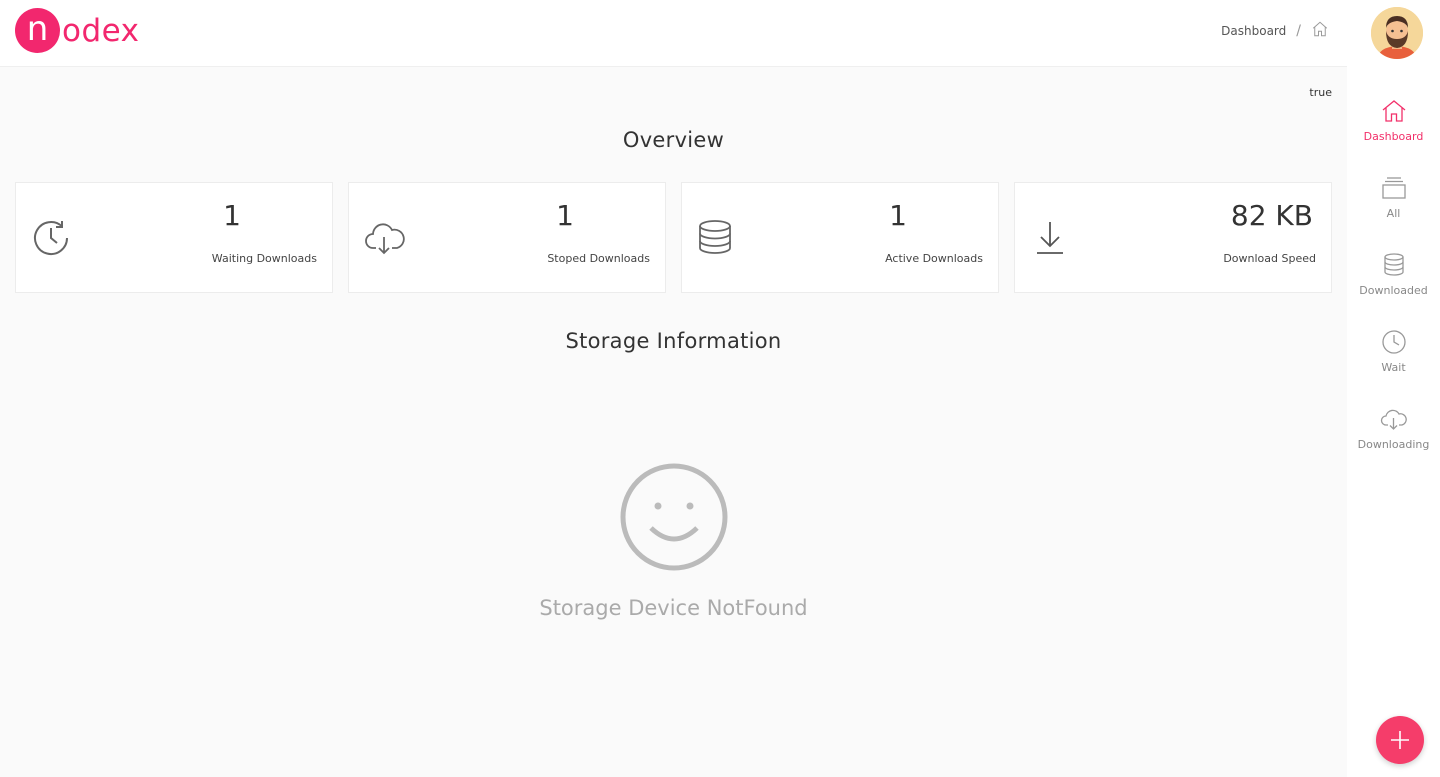  What do you see at coordinates (37, 30) in the screenshot?
I see `logo-badge: n` at bounding box center [37, 30].